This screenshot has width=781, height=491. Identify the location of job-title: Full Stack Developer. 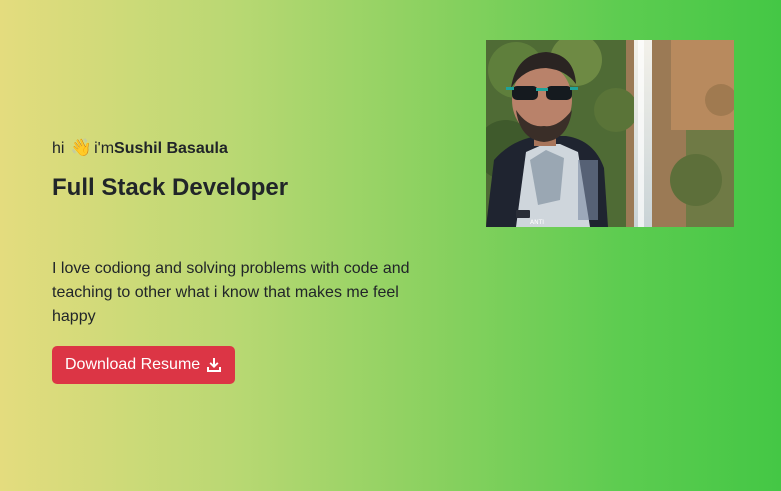
(170, 187).